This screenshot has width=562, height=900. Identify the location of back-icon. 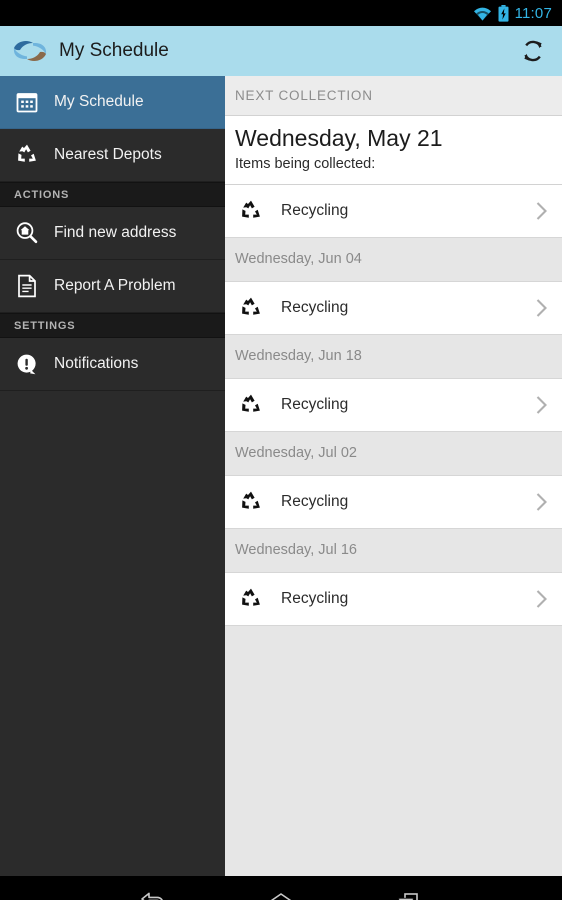
(153, 892).